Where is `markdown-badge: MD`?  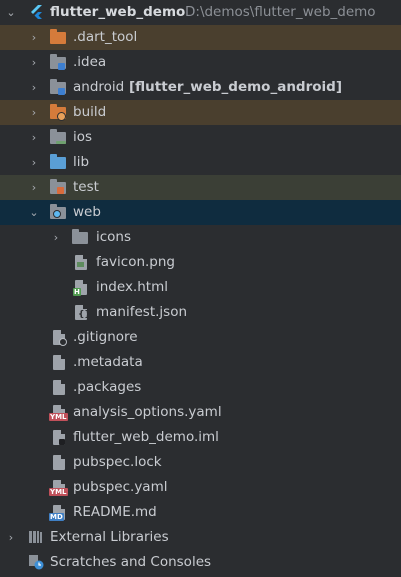
markdown-badge: MD is located at coordinates (56, 517).